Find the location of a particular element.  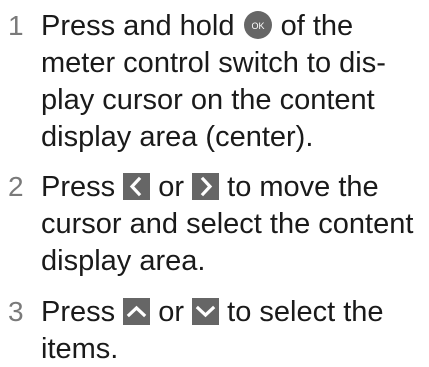

step-3-line-2: items. is located at coordinates (80, 349).